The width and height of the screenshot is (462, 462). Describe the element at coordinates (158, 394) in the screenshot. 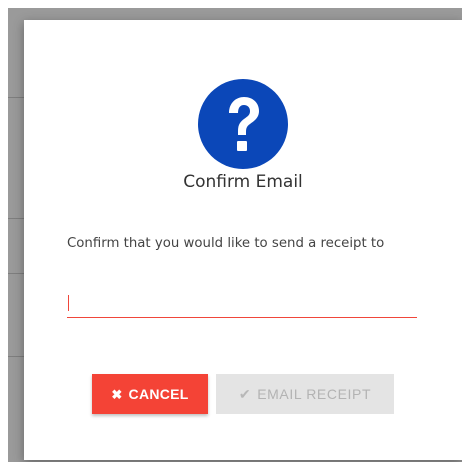

I see `cancel-button-label: CANCEL` at that location.